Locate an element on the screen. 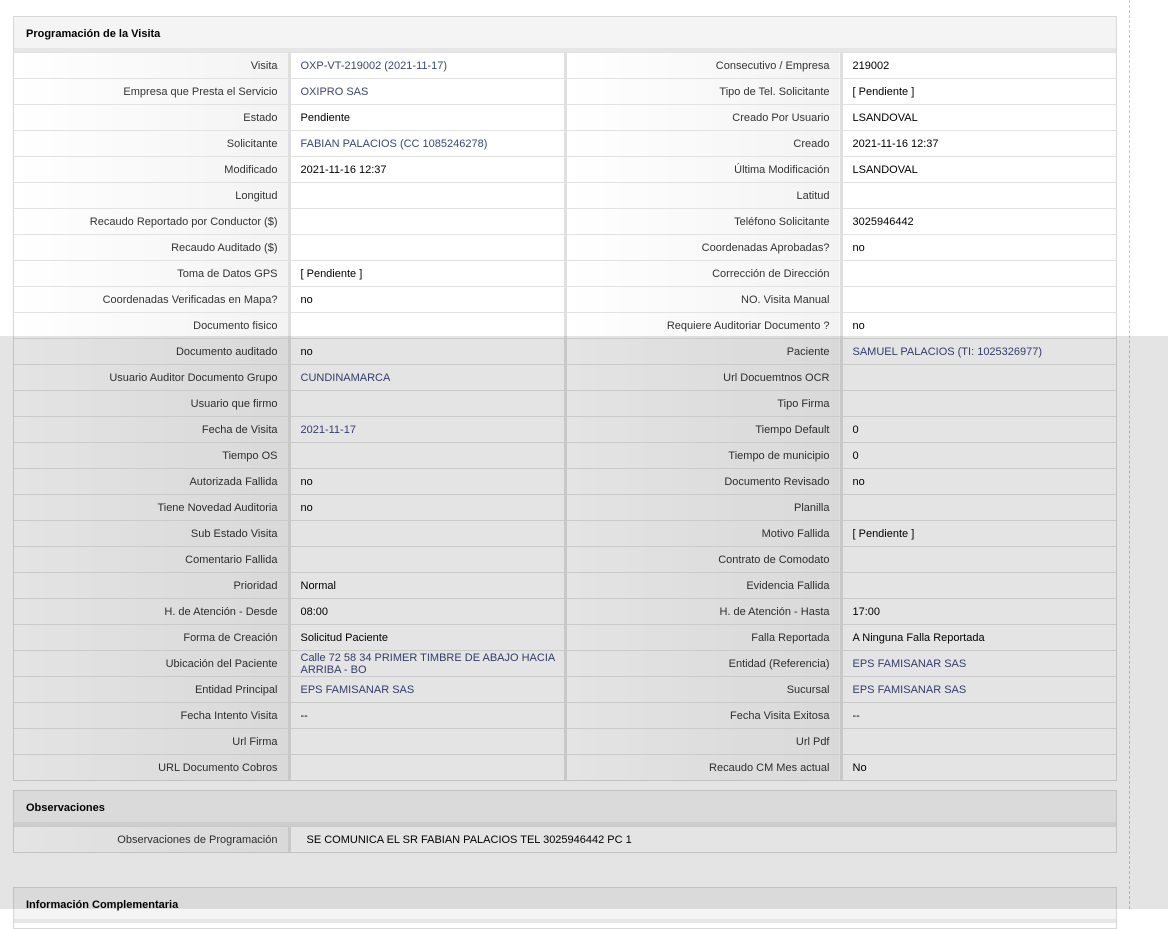 Image resolution: width=1168 pixels, height=929 pixels. field-label: Última Modificación is located at coordinates (704, 169).